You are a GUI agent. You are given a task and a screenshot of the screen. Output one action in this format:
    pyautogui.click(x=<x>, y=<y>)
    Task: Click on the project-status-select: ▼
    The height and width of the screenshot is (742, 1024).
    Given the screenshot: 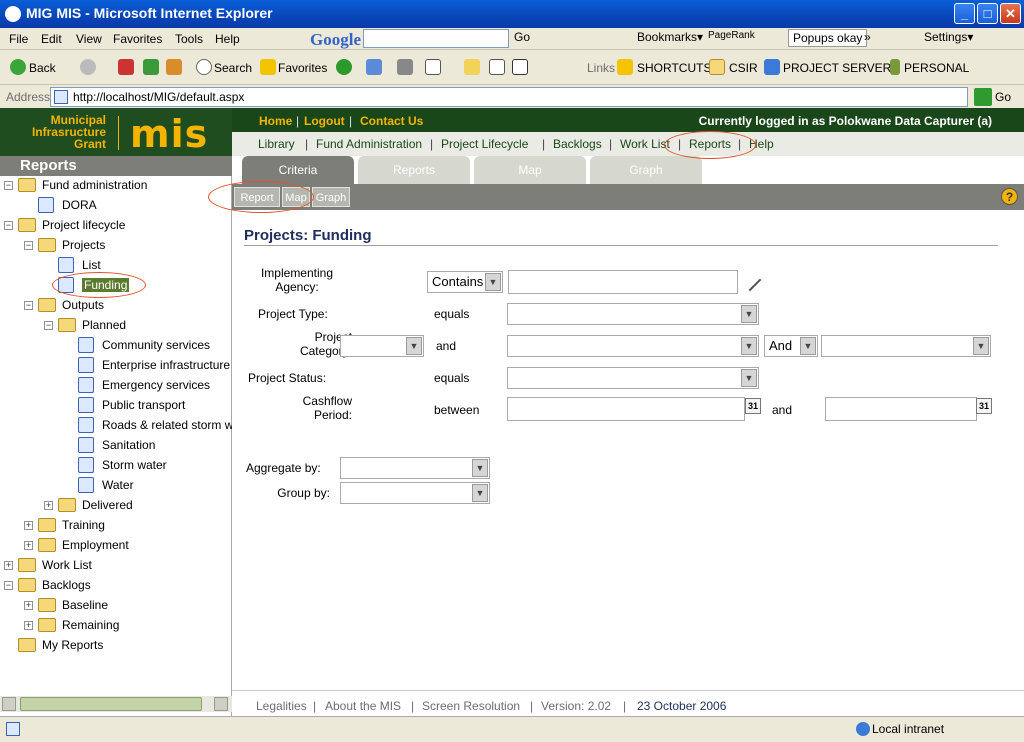 What is the action you would take?
    pyautogui.click(x=633, y=378)
    